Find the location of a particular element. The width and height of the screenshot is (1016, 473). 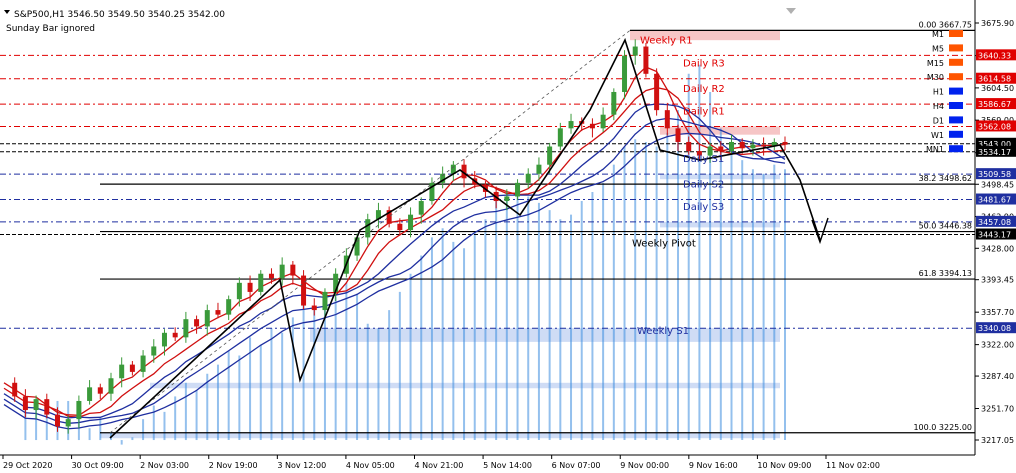

x-tick-label: 2 Nov 03:00 is located at coordinates (164, 465).